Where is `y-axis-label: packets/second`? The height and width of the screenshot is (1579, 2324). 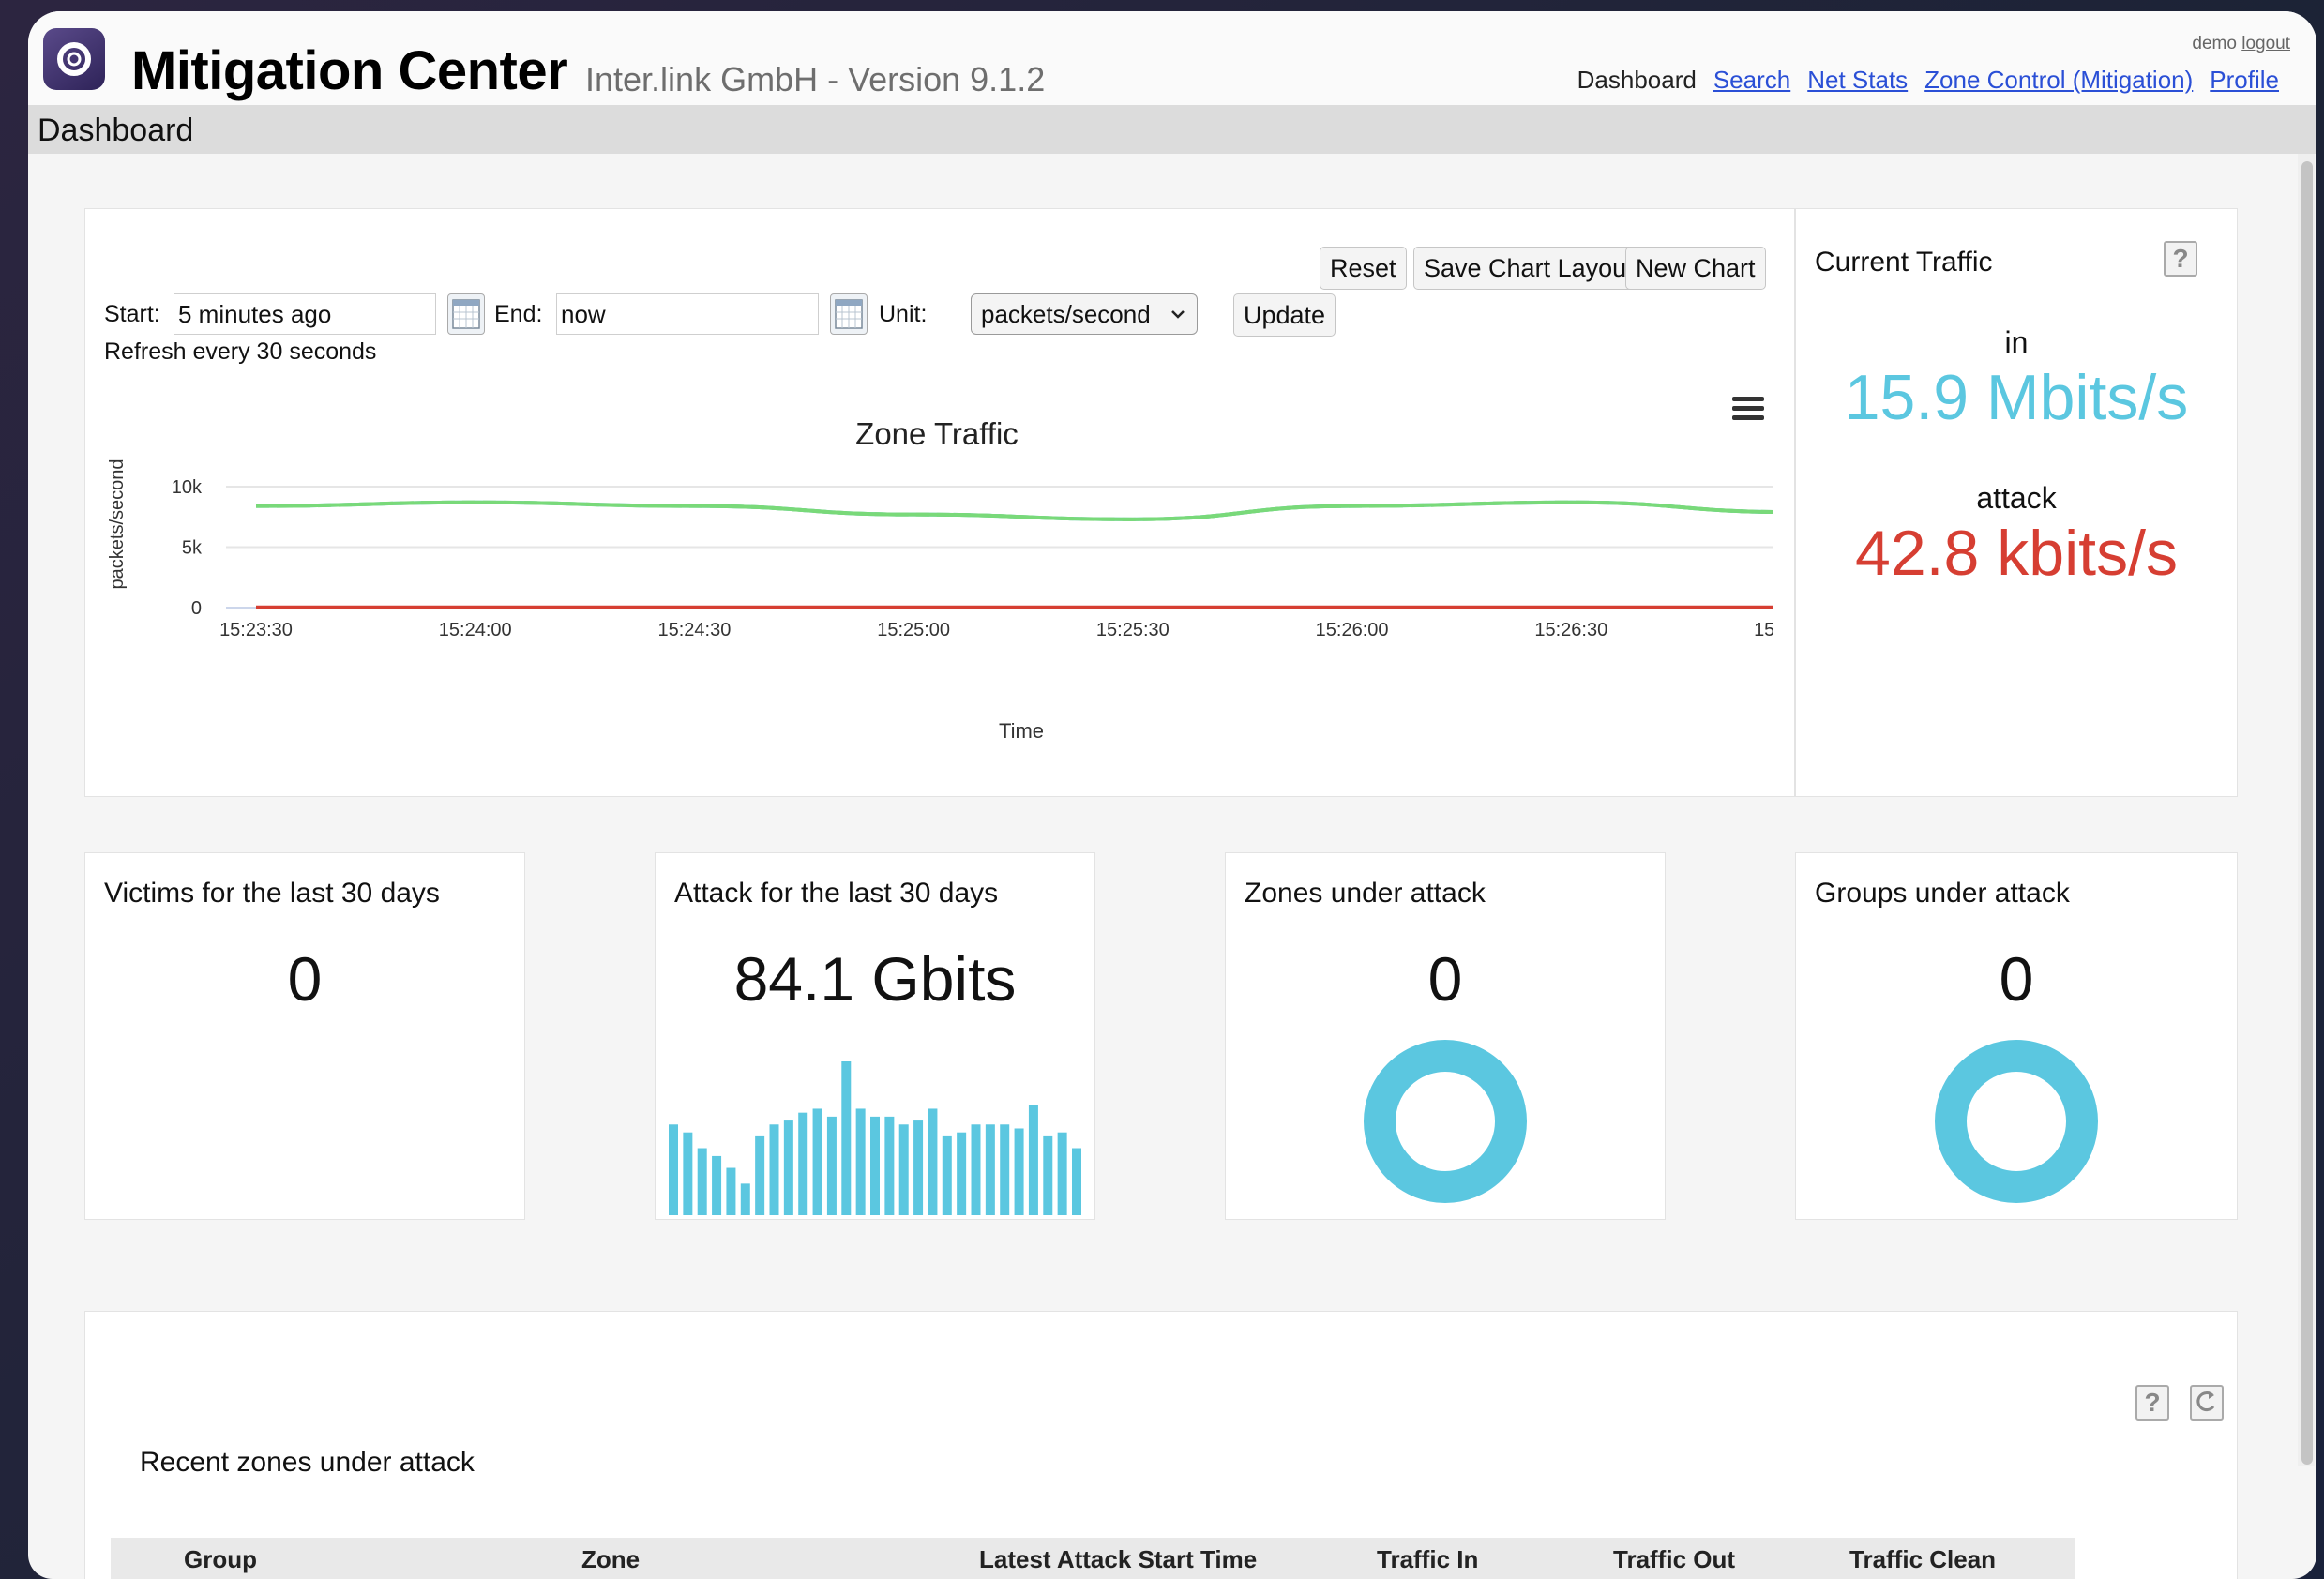
y-axis-label: packets/second is located at coordinates (117, 524).